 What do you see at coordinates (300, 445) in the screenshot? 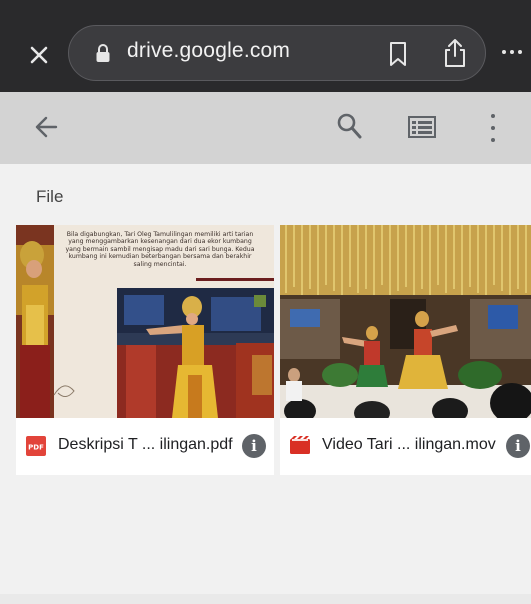
I see `video-icon` at bounding box center [300, 445].